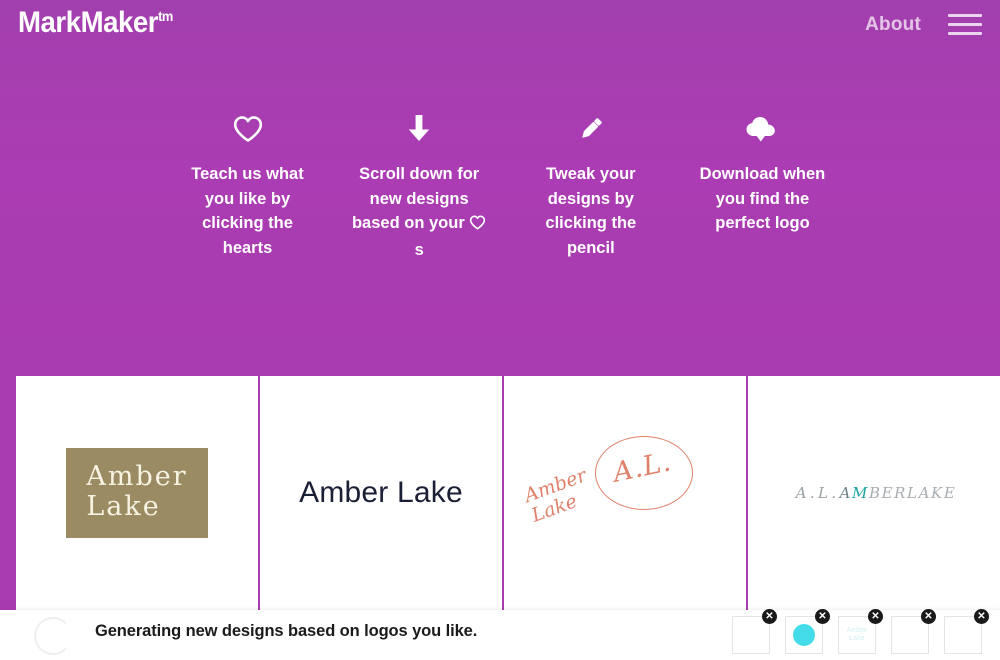  I want to click on logo-preview-2: Amber Lake, so click(381, 493).